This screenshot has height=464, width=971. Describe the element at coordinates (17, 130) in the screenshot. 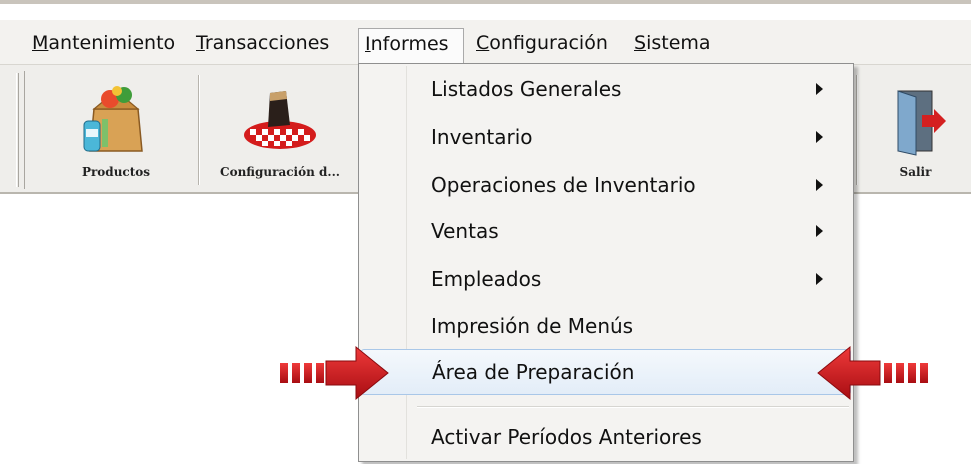

I see `toolbar-grip` at that location.